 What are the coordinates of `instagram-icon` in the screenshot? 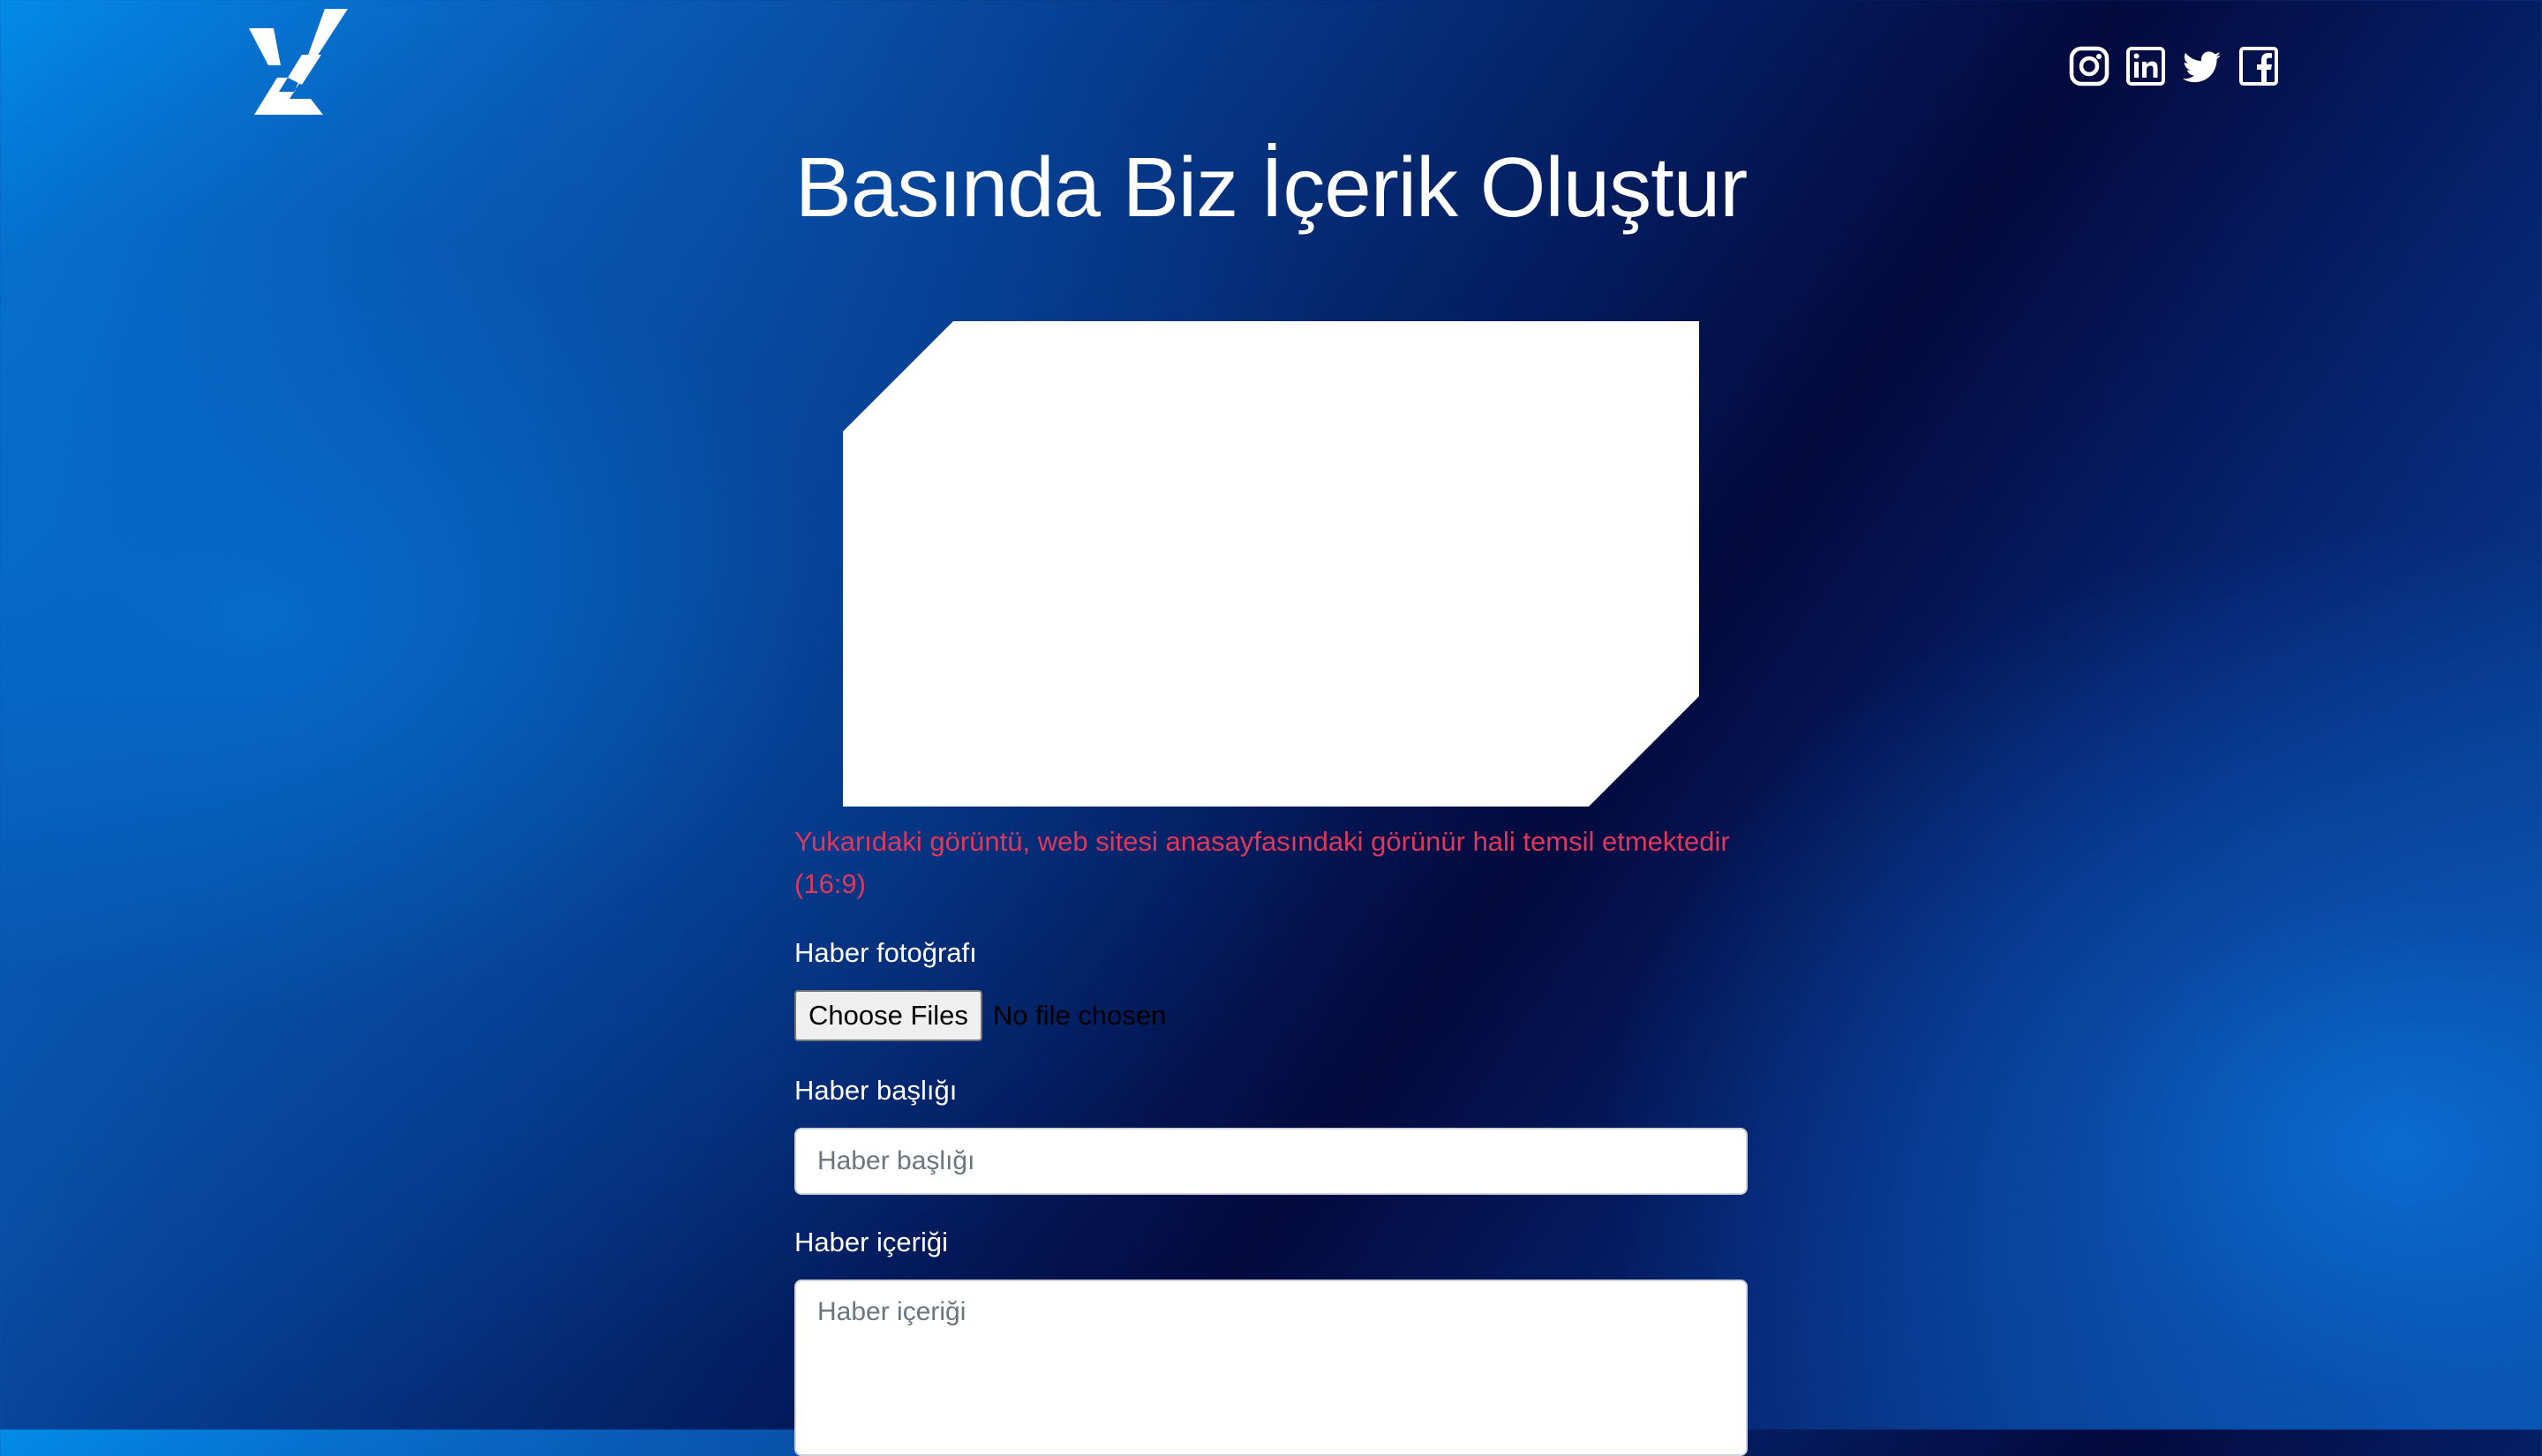 It's located at (2089, 66).